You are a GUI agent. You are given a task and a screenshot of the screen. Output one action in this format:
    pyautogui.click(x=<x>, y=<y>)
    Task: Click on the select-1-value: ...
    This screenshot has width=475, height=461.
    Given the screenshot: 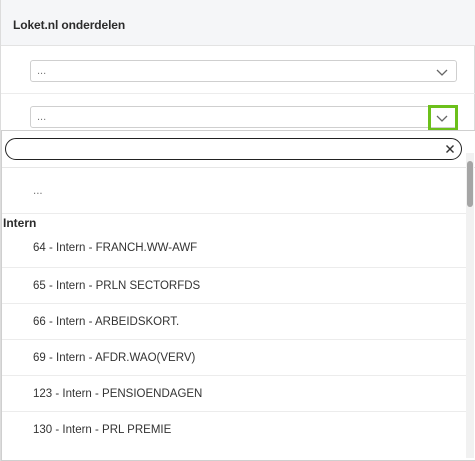 What is the action you would take?
    pyautogui.click(x=42, y=71)
    